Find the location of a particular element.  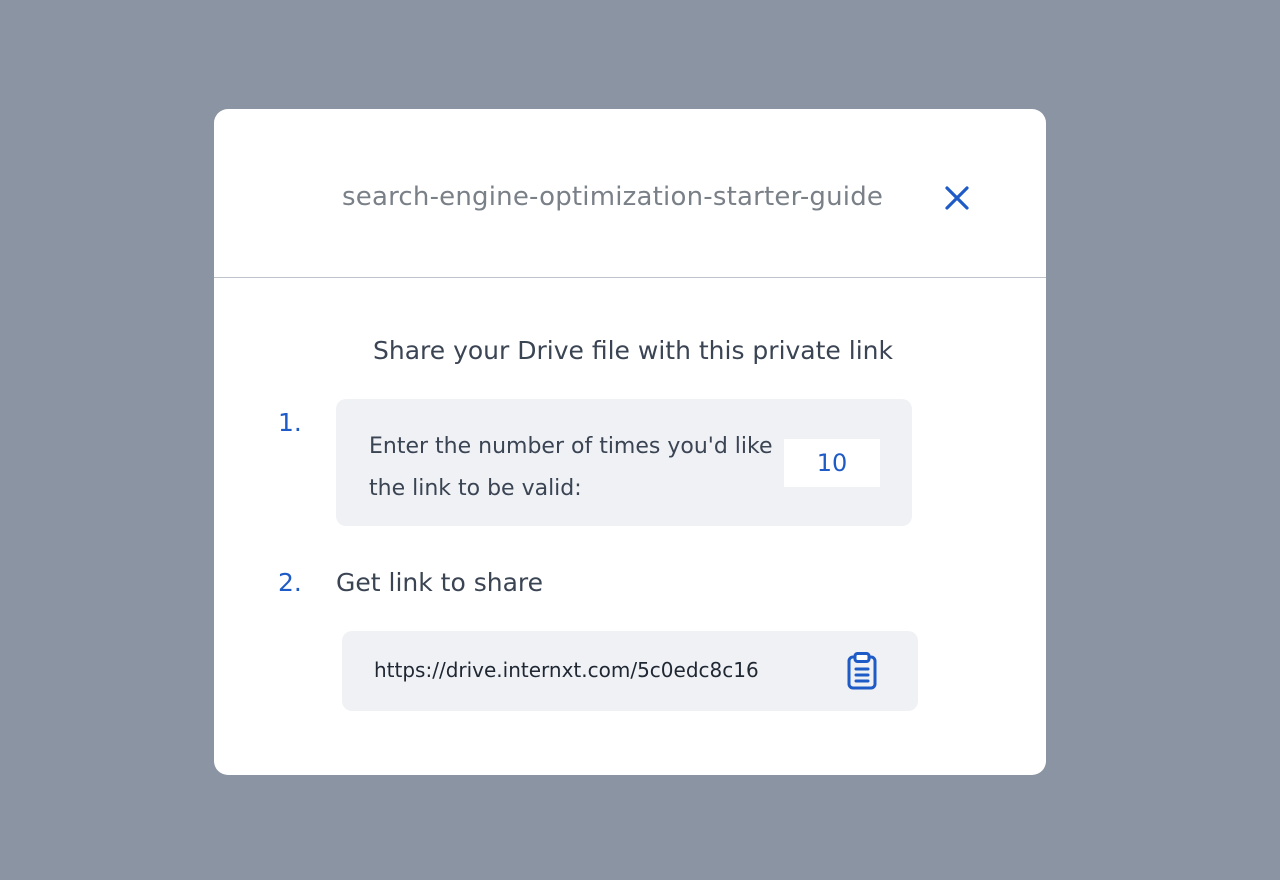

dialog-header: search-engine-optimization-starter-guide is located at coordinates (630, 193).